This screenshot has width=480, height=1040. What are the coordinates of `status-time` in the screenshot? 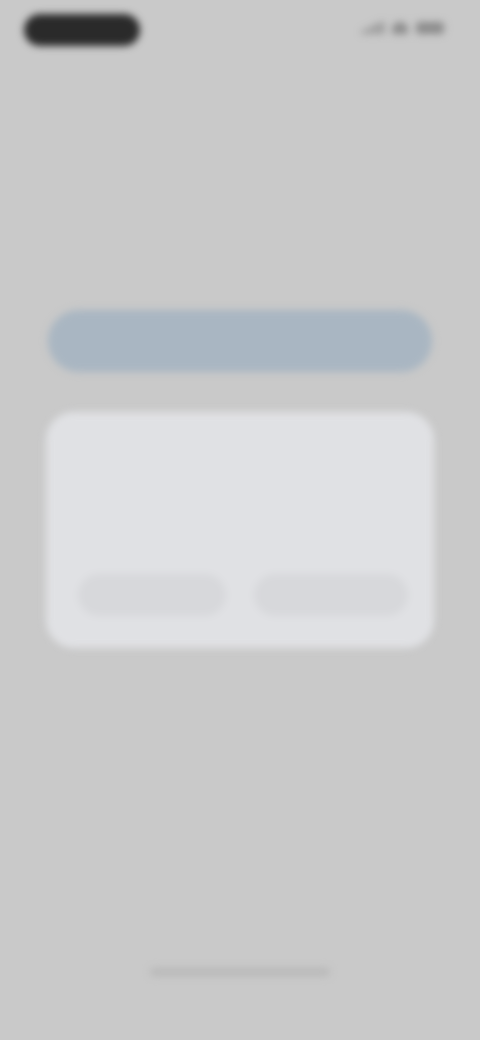 It's located at (82, 30).